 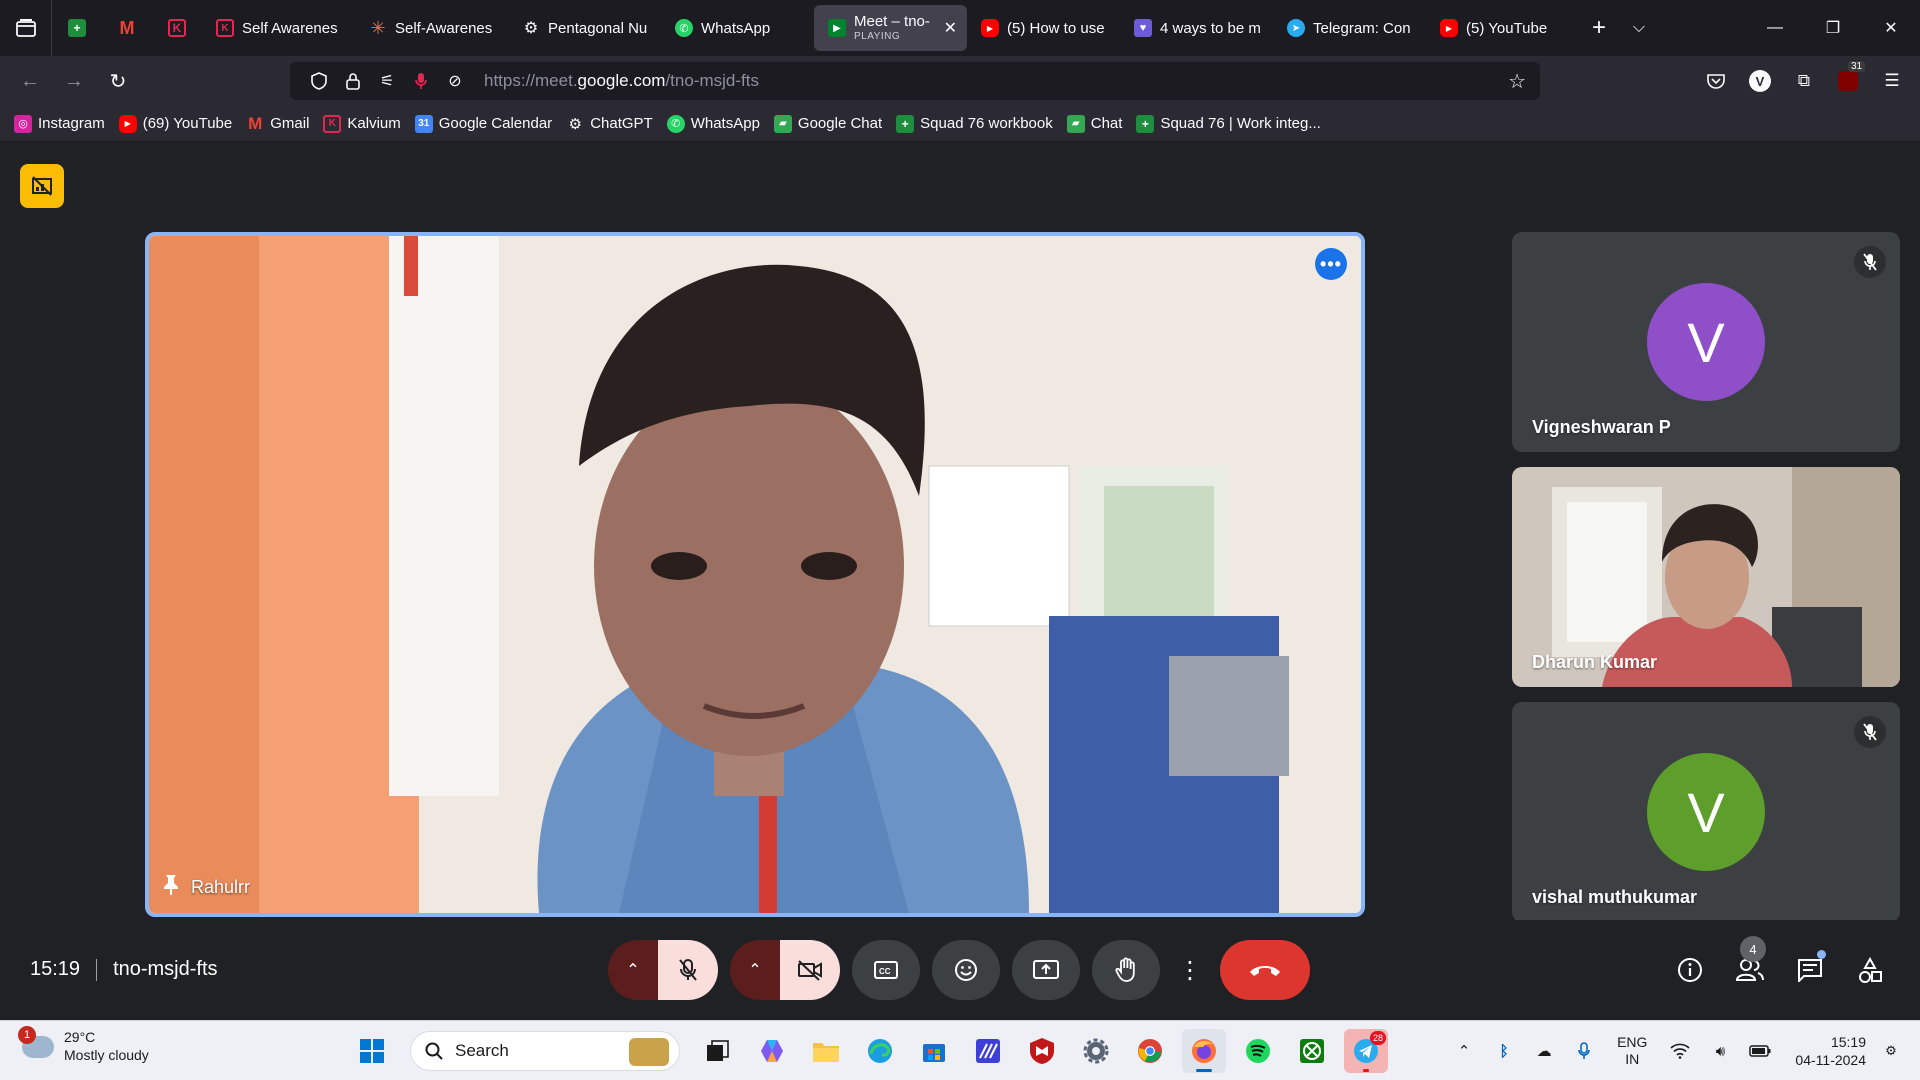 What do you see at coordinates (1848, 80) in the screenshot?
I see `ublock-icon: 31` at bounding box center [1848, 80].